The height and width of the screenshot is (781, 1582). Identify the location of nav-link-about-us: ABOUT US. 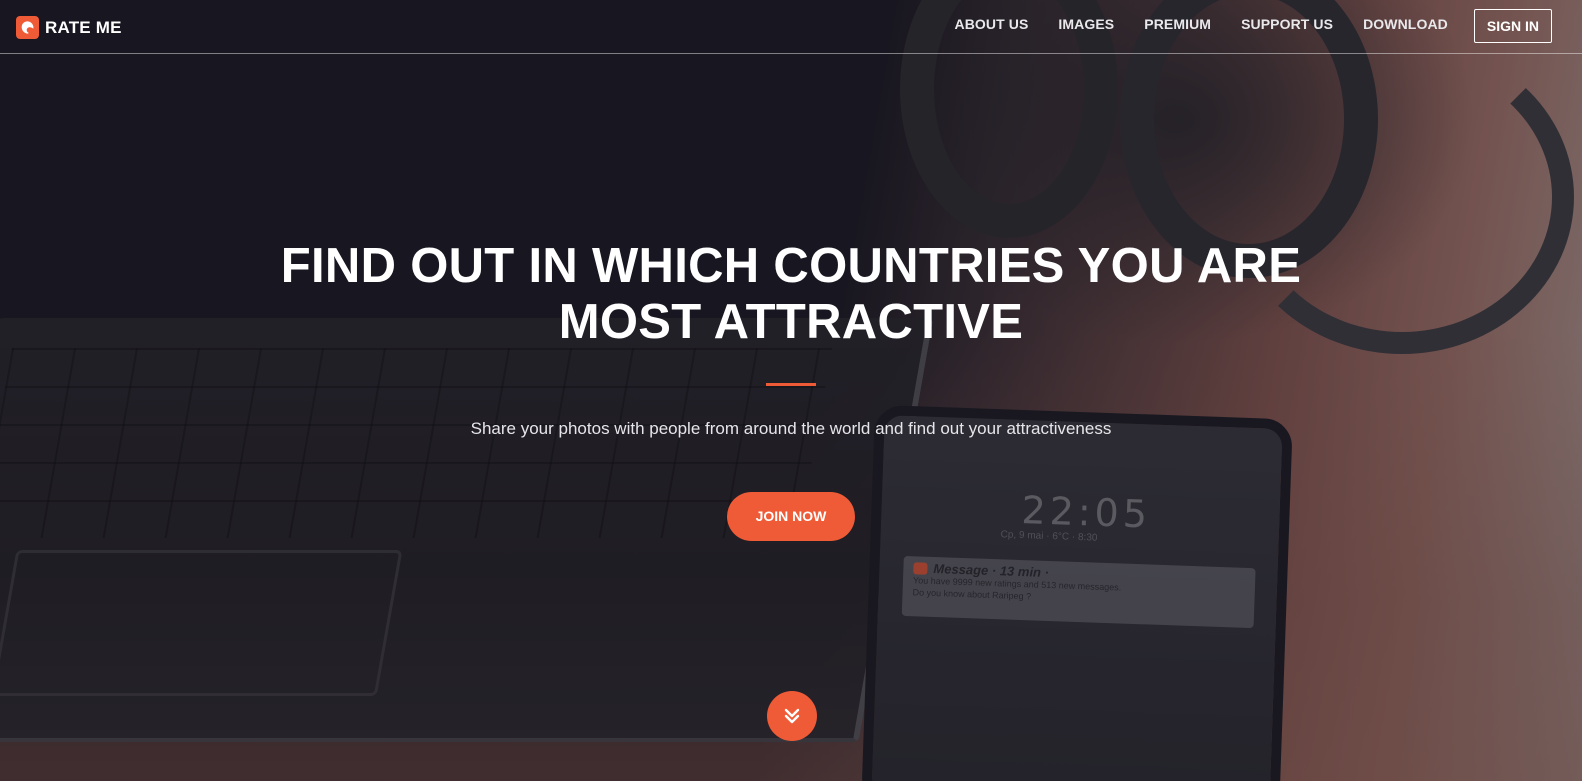
(992, 24).